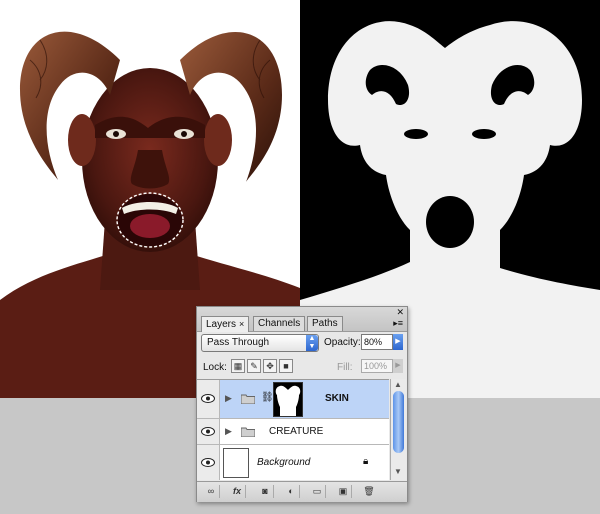  What do you see at coordinates (286, 366) in the screenshot?
I see `lock-all-icon: ■` at bounding box center [286, 366].